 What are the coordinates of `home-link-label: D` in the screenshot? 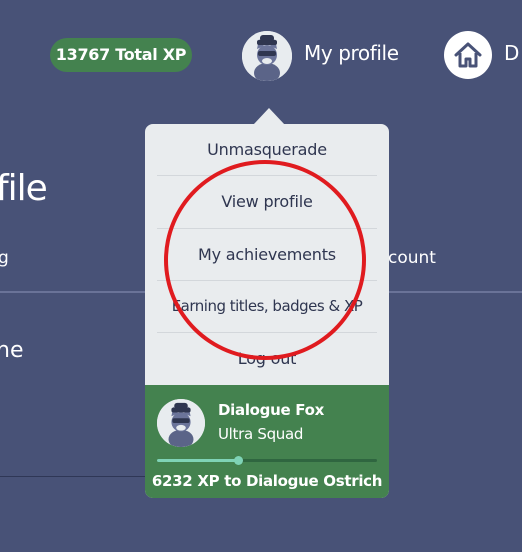 It's located at (511, 53).